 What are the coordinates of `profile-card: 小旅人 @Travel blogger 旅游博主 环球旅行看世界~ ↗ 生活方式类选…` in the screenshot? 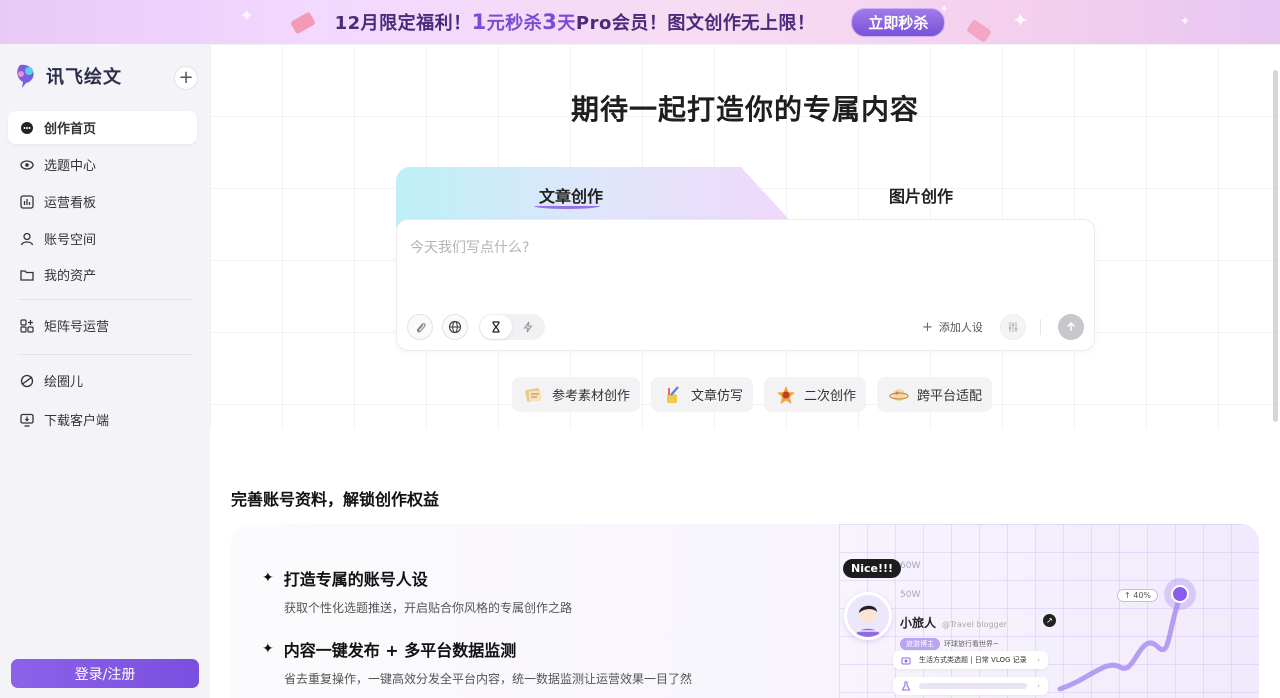 It's located at (983, 651).